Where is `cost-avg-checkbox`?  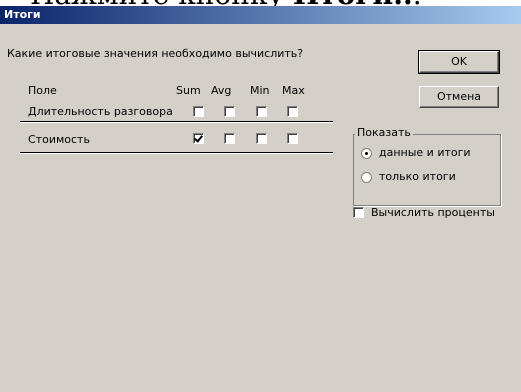
cost-avg-checkbox is located at coordinates (229, 138).